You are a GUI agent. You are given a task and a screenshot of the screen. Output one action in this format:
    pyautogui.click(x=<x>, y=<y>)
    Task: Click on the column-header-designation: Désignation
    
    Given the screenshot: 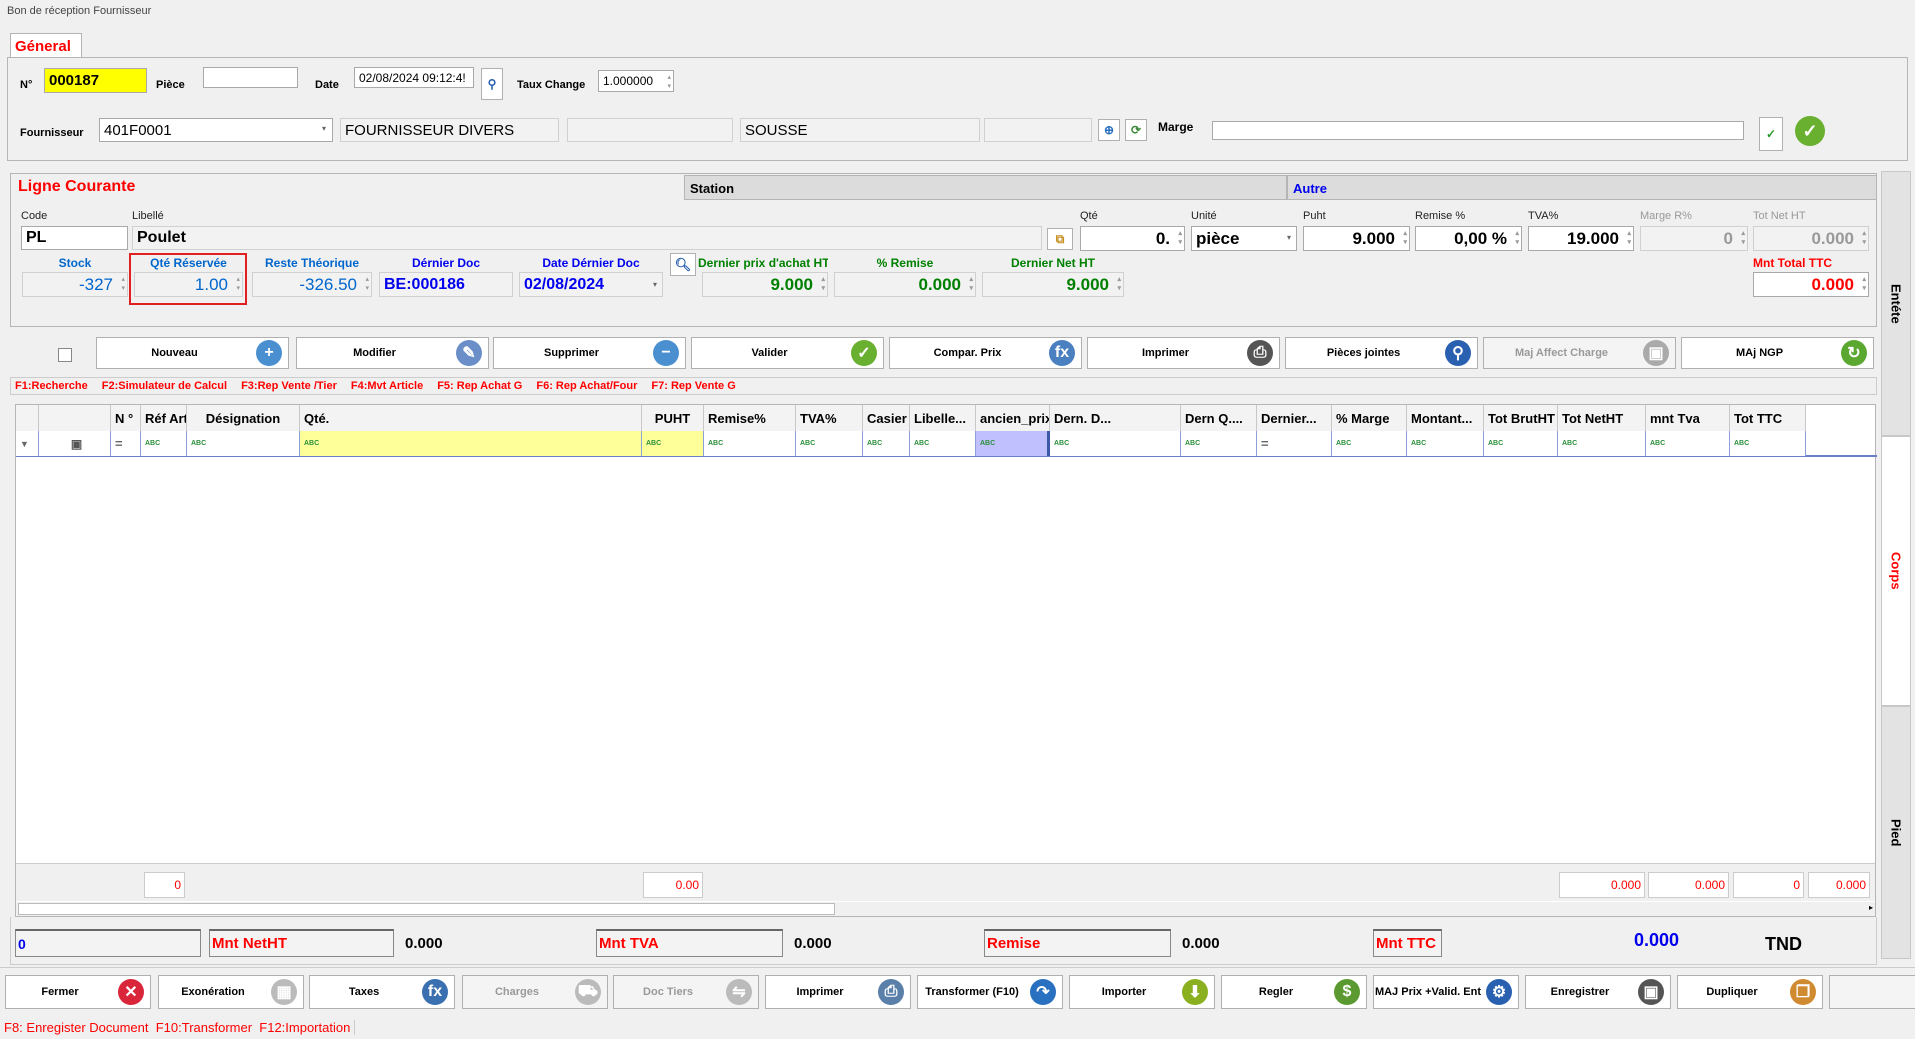 What is the action you would take?
    pyautogui.click(x=243, y=418)
    